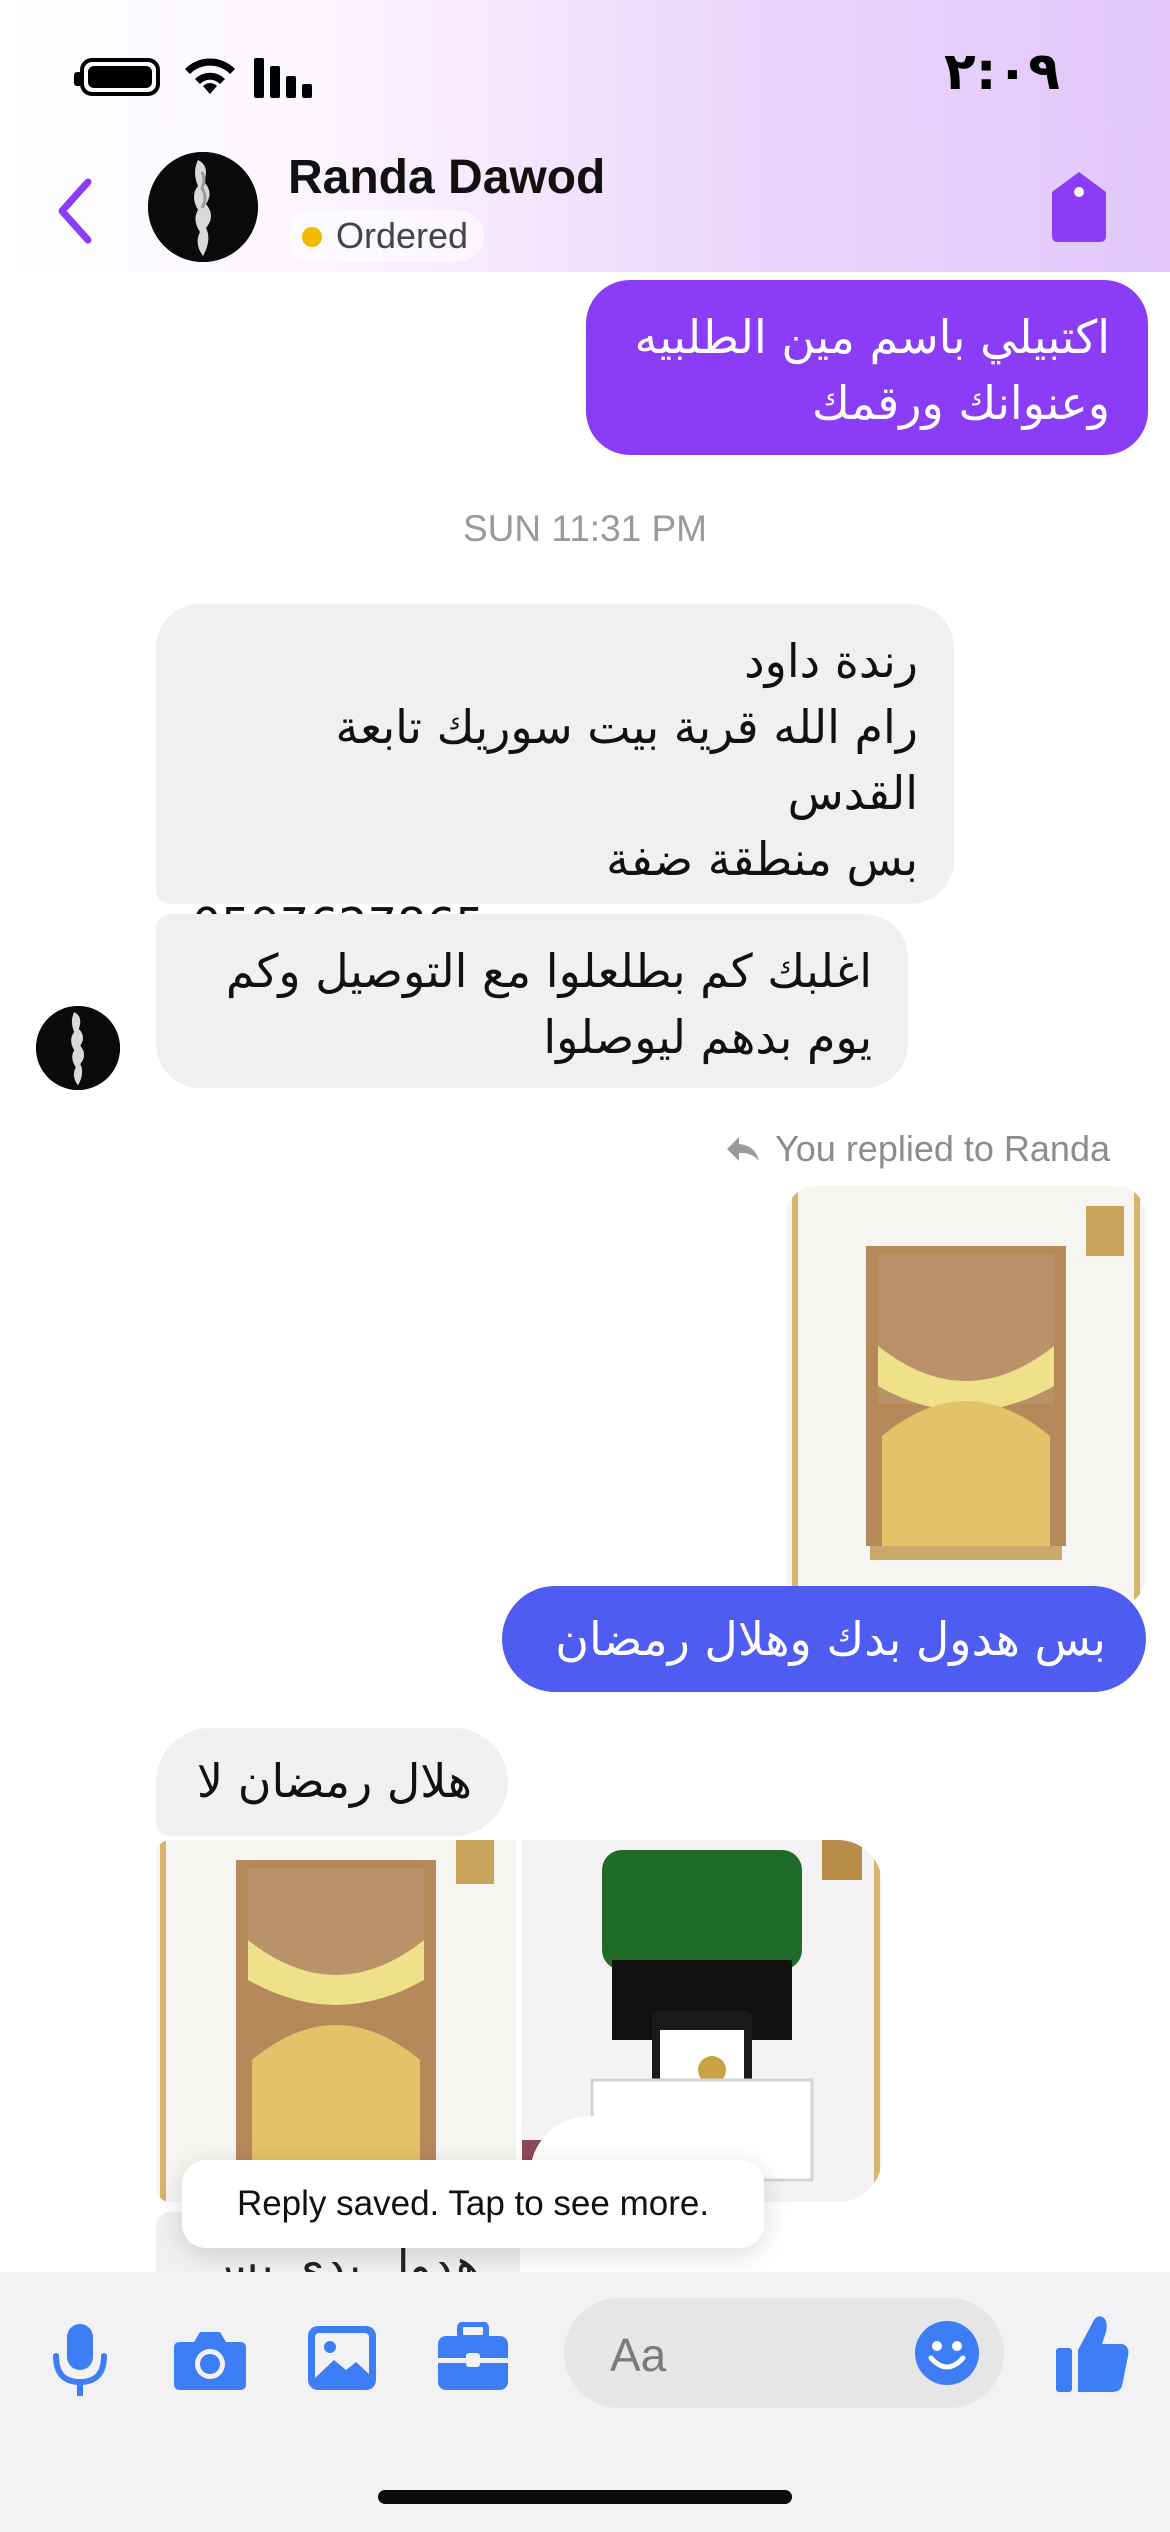 Image resolution: width=1170 pixels, height=2532 pixels. Describe the element at coordinates (210, 76) in the screenshot. I see `wifi-icon` at that location.